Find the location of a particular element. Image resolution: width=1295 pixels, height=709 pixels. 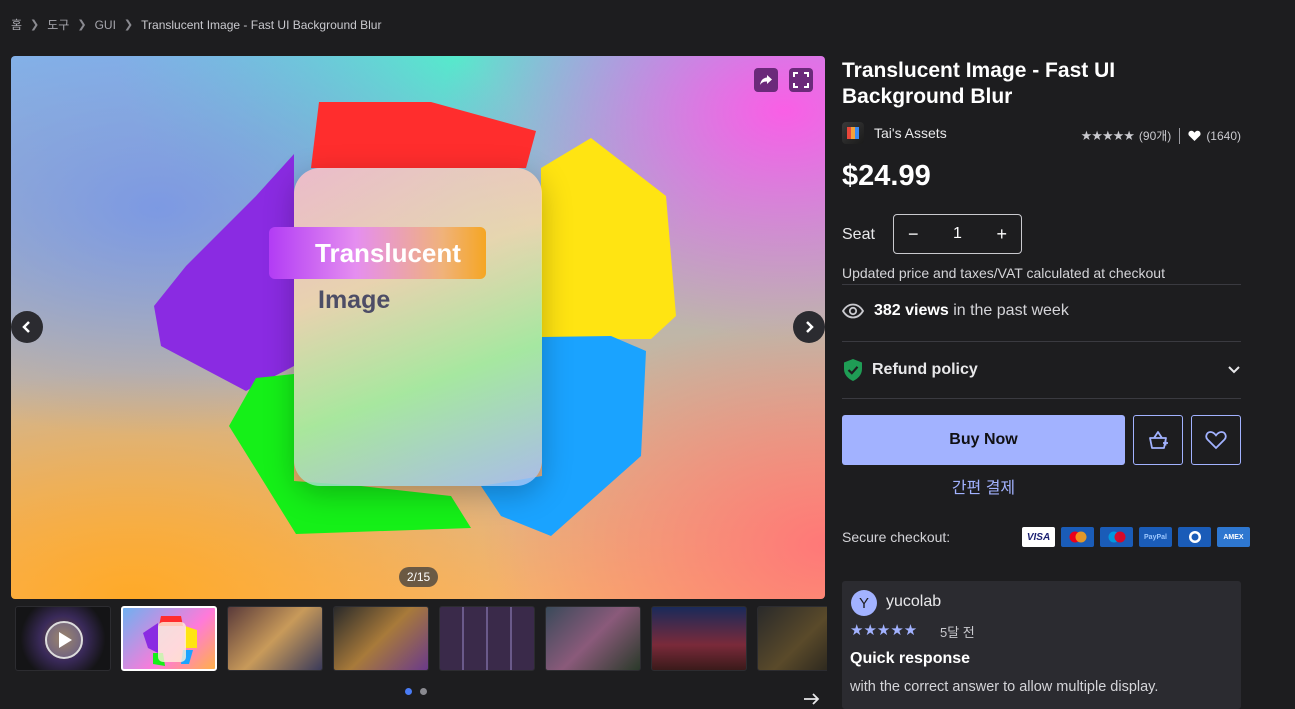

fullscreen-button is located at coordinates (801, 80).